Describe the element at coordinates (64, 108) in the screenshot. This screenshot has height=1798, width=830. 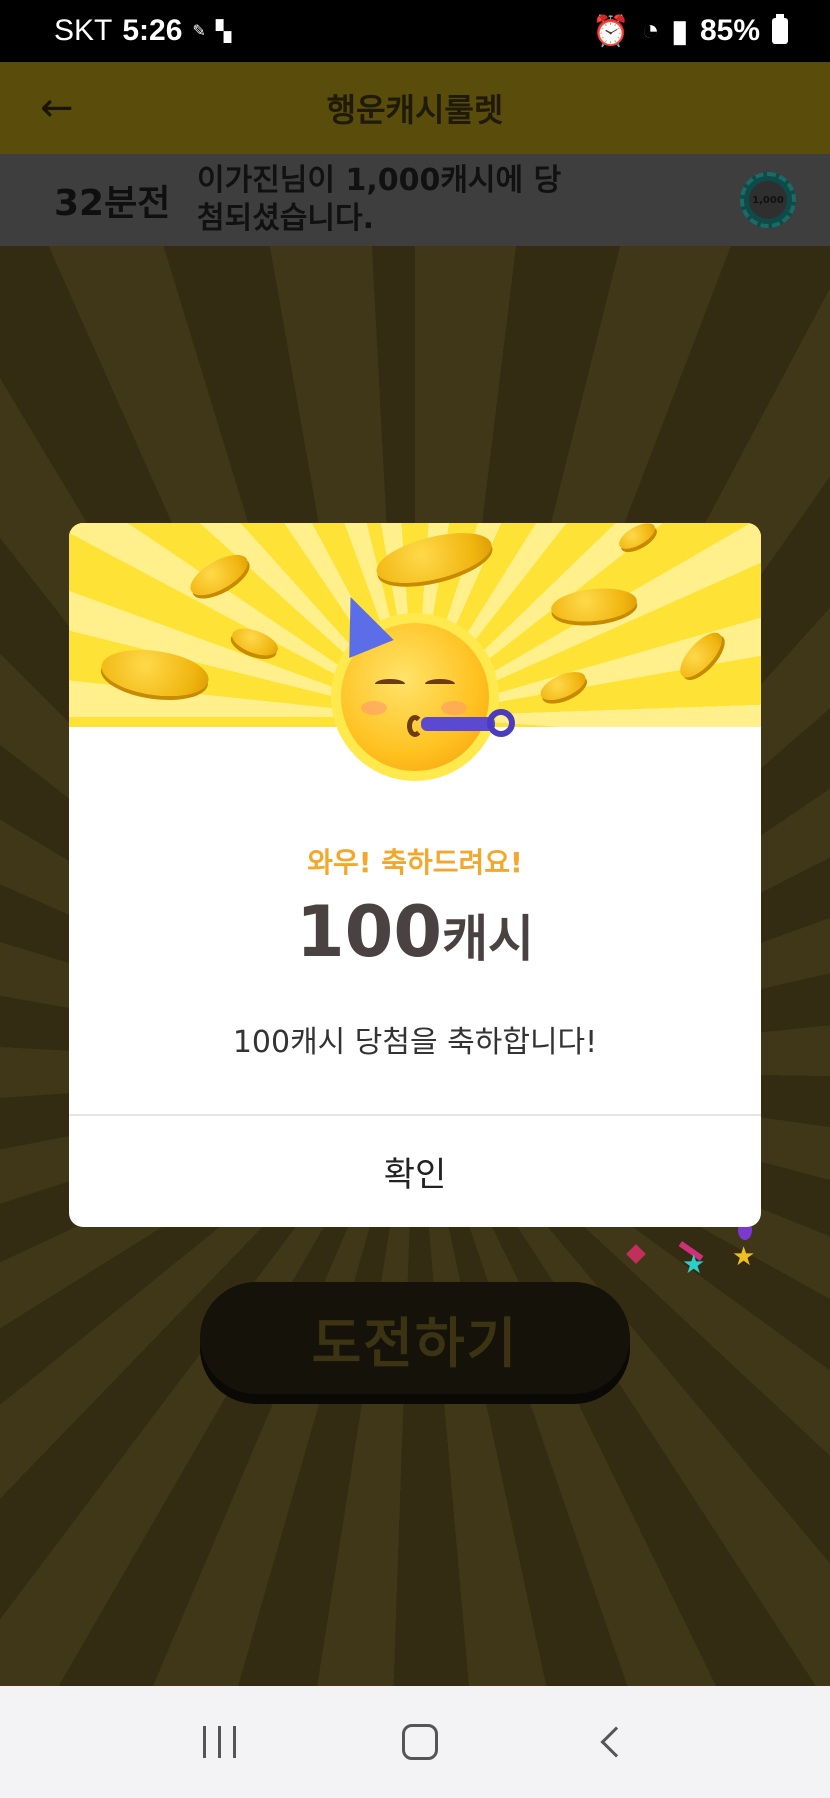
I see `back-arrow-icon: ←` at that location.